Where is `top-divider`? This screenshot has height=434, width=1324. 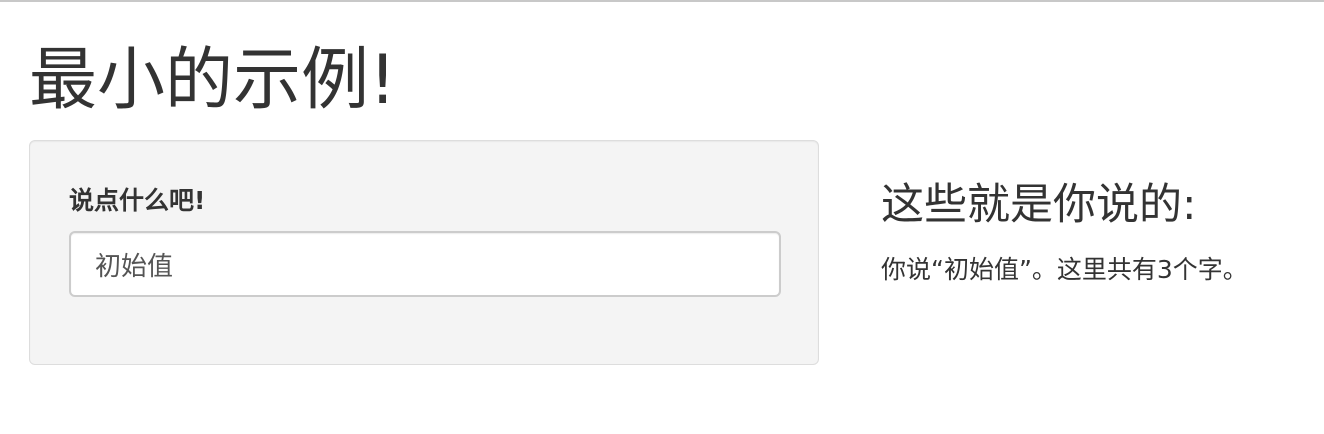
top-divider is located at coordinates (662, 1).